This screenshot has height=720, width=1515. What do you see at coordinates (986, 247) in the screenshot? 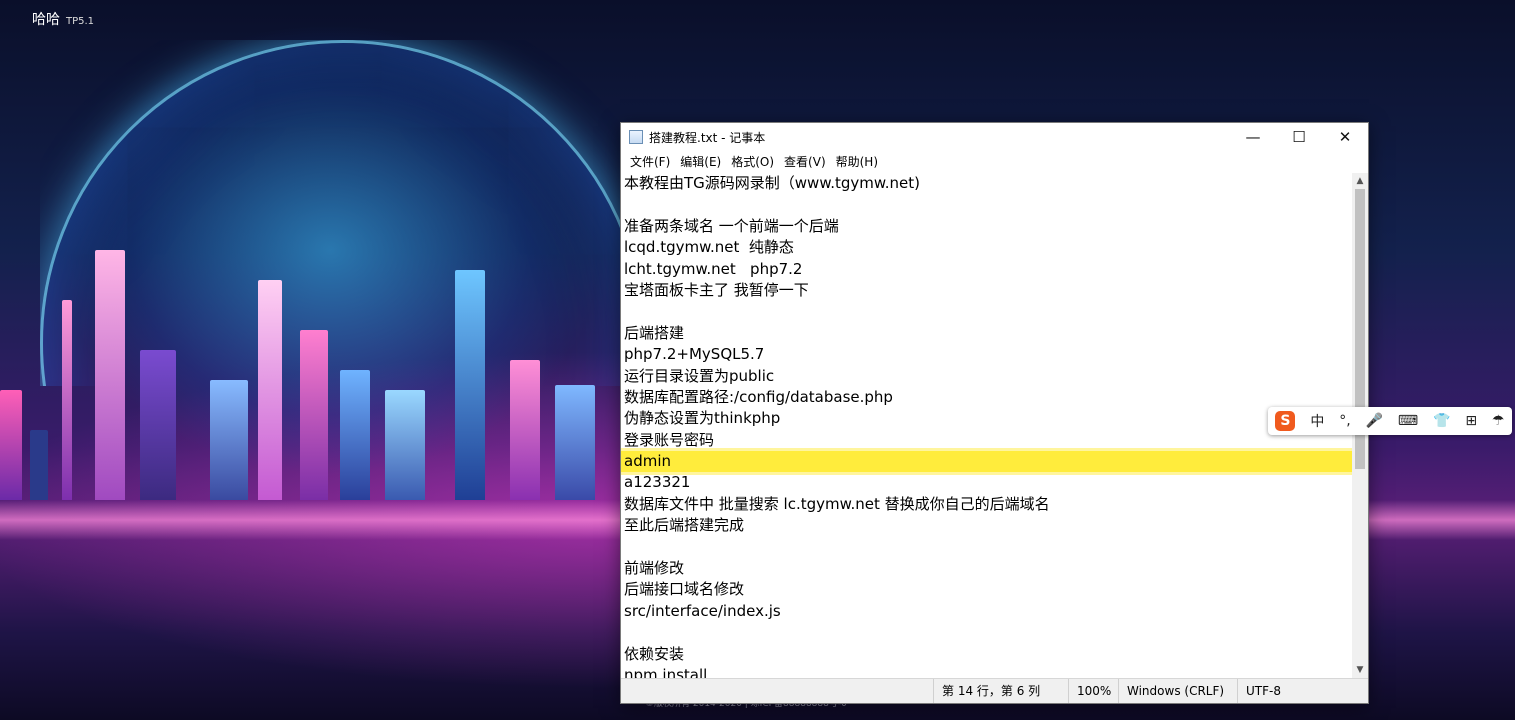
I see `editor-line: lcqd.tgymw.net 纯静态` at bounding box center [986, 247].